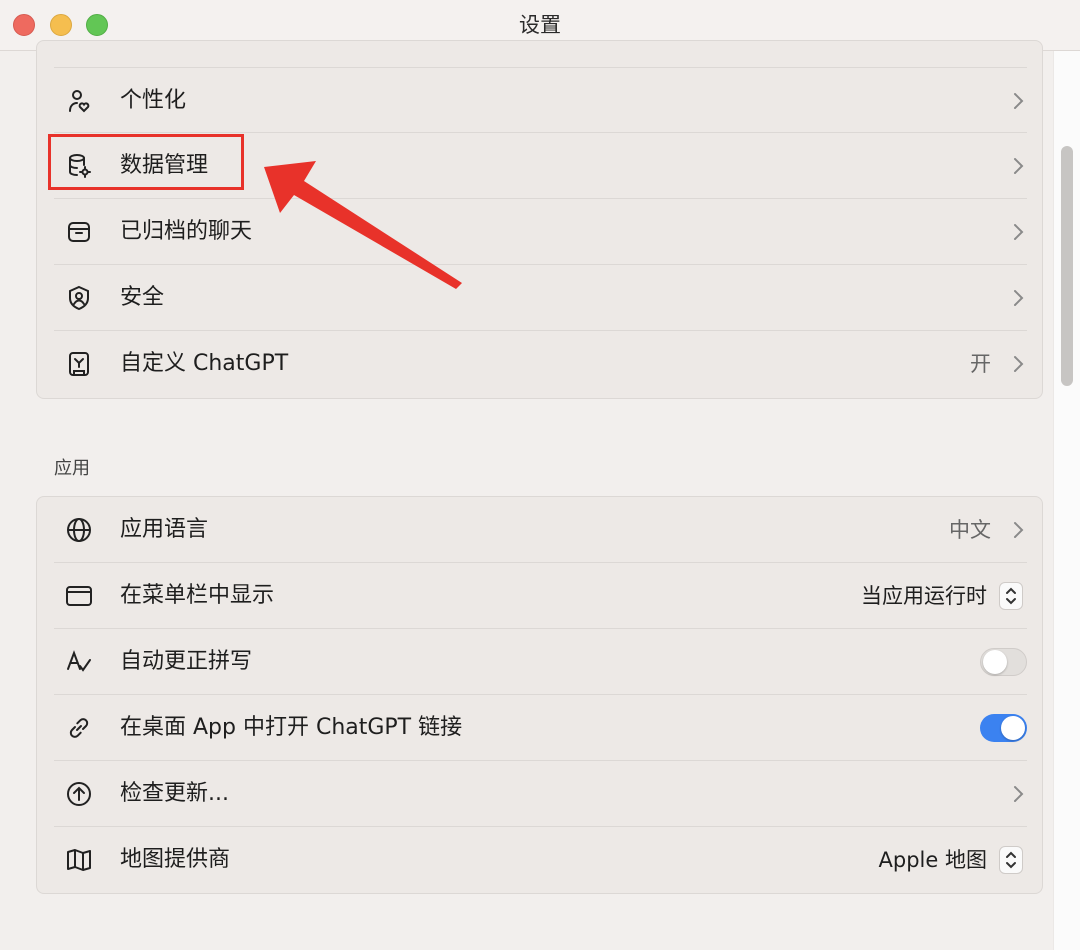 Image resolution: width=1080 pixels, height=950 pixels. I want to click on row-label: 自定义 ChatGPT, so click(204, 363).